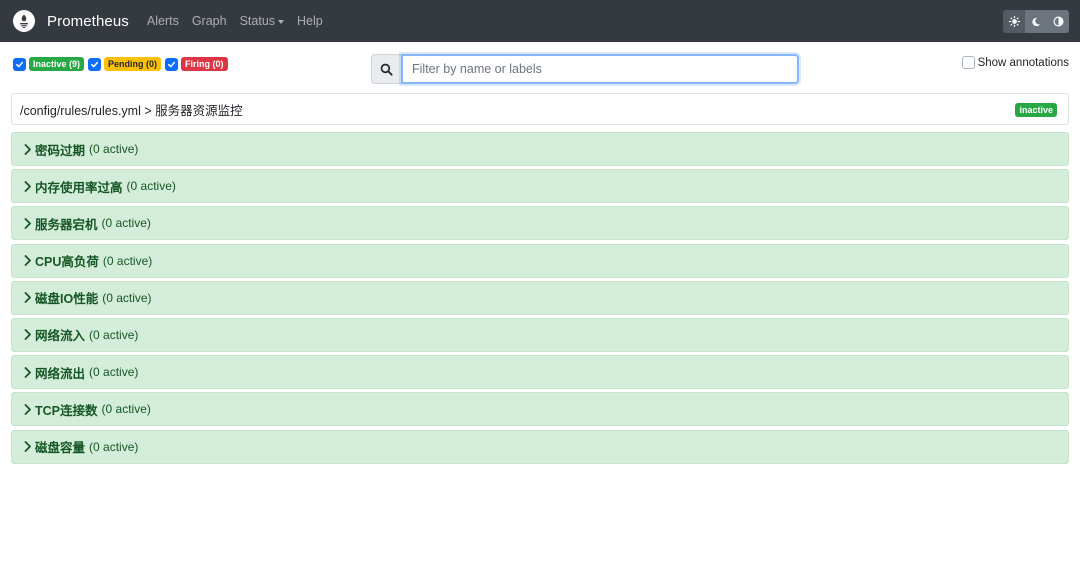 This screenshot has height=567, width=1080. Describe the element at coordinates (95, 64) in the screenshot. I see `pending-checkbox` at that location.